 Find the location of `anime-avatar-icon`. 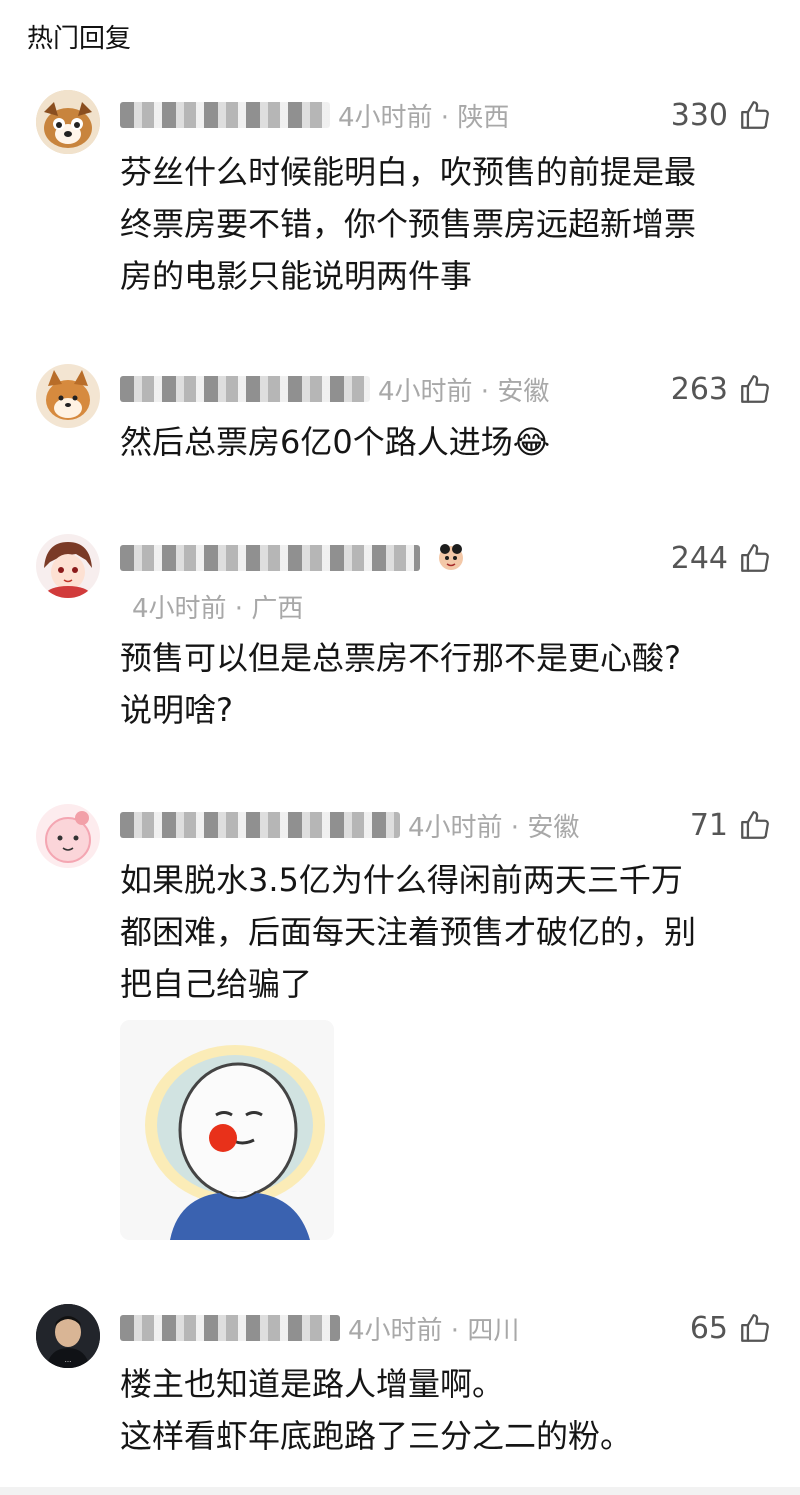

anime-avatar-icon is located at coordinates (68, 566).